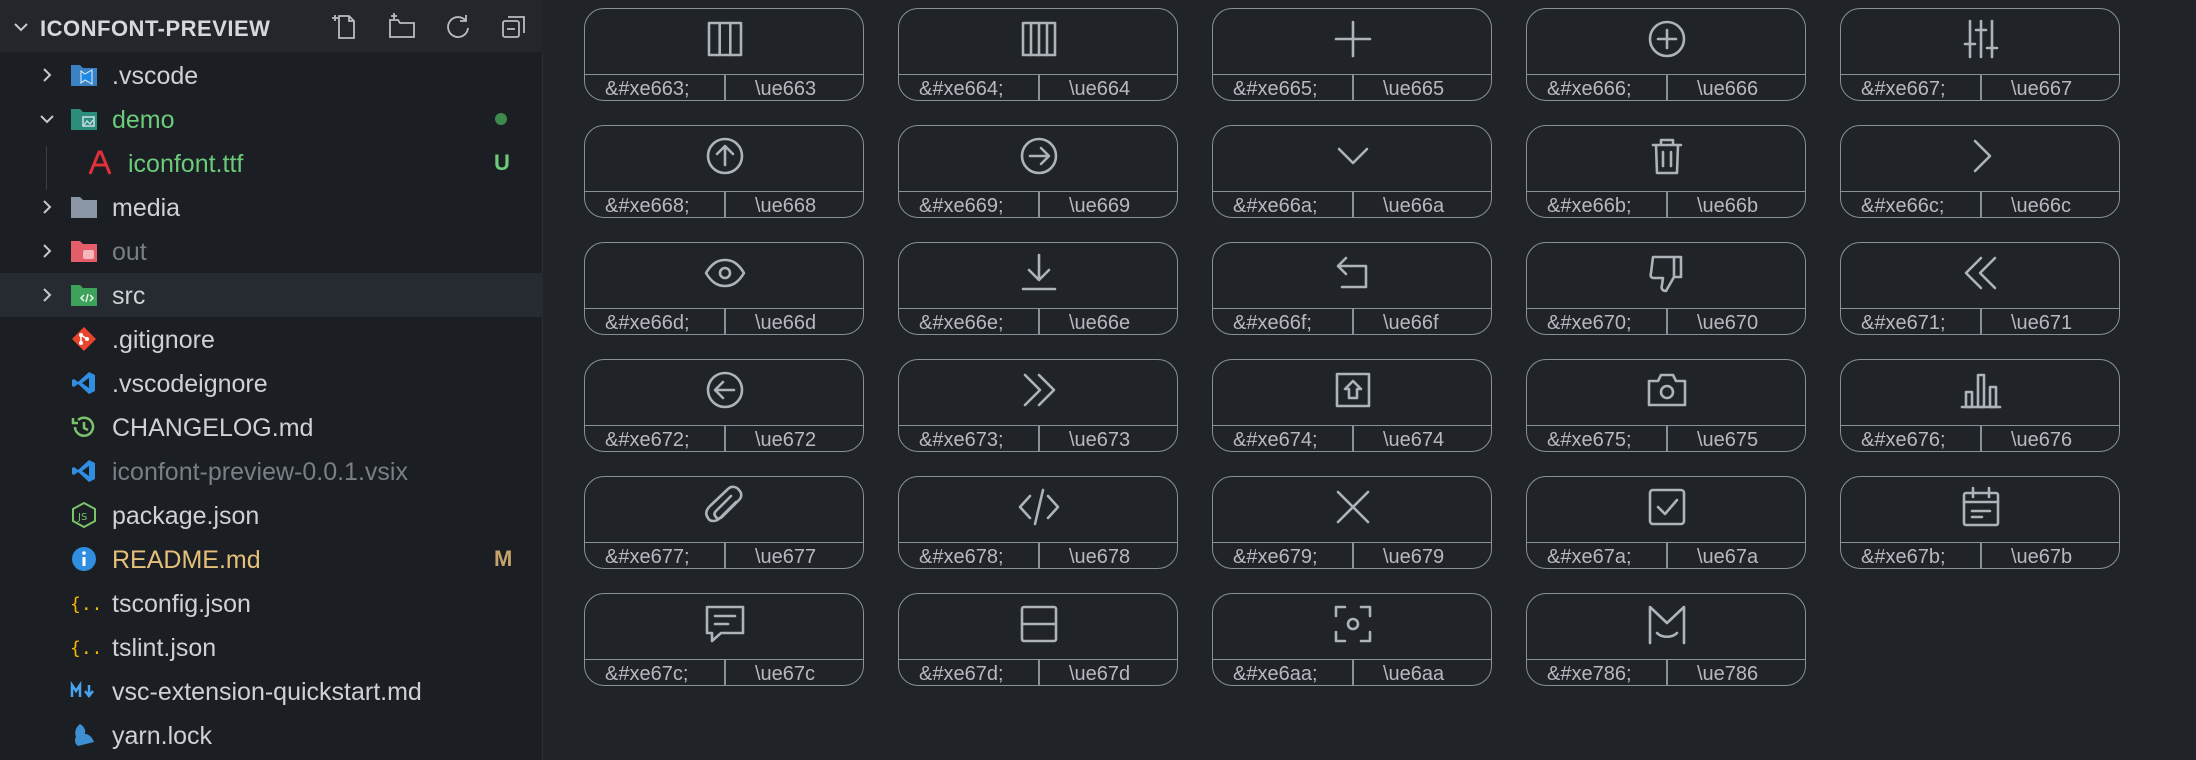  What do you see at coordinates (1589, 206) in the screenshot?
I see `html-entity-code: &#xe66b;` at bounding box center [1589, 206].